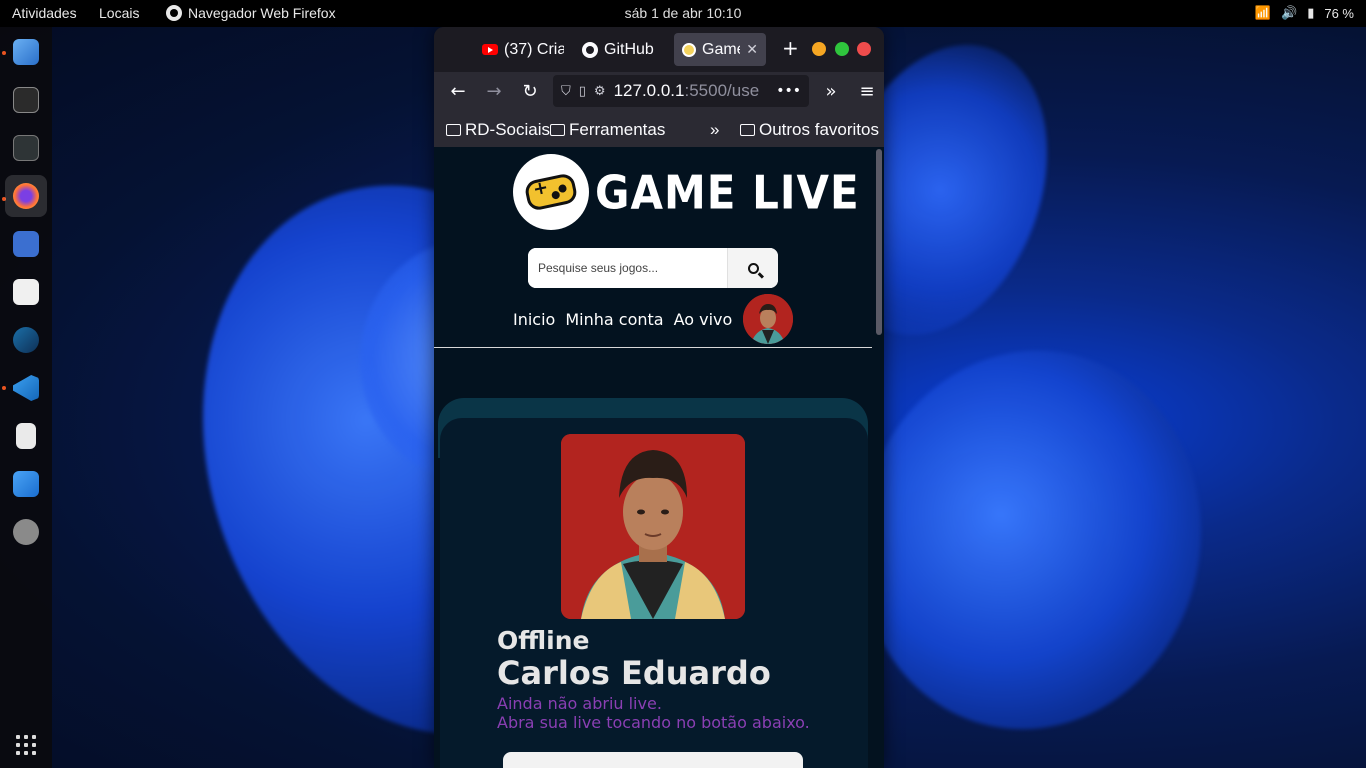 This screenshot has height=768, width=1366. What do you see at coordinates (1311, 12) in the screenshot?
I see `battery-icon: ▮` at bounding box center [1311, 12].